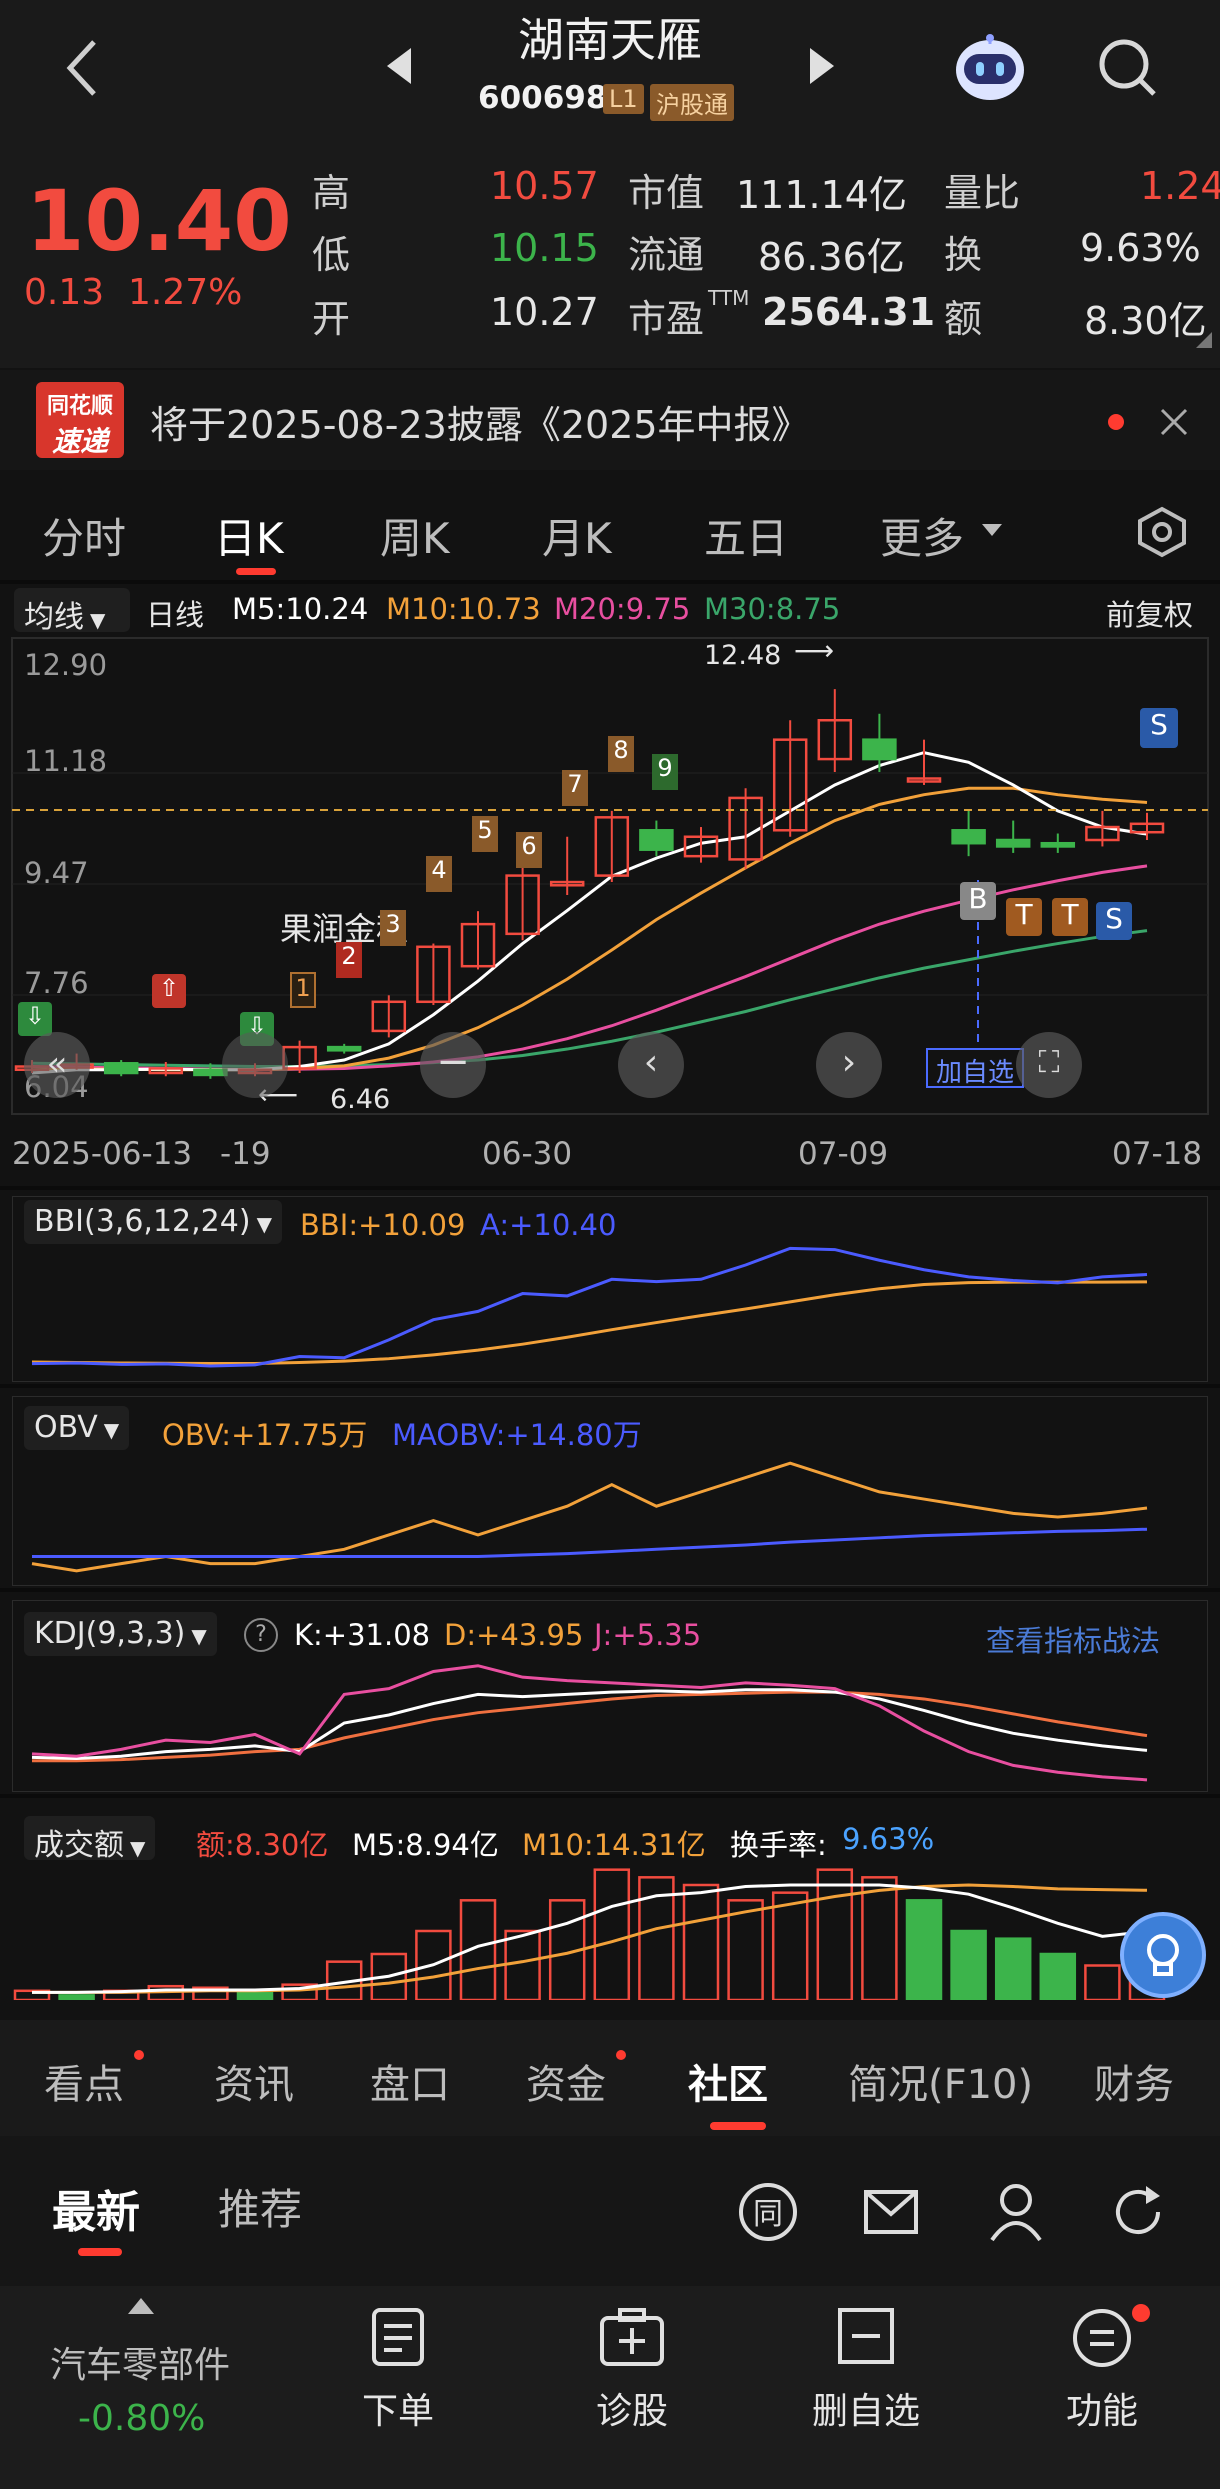  Describe the element at coordinates (610, 1491) in the screenshot. I see `obv-chart` at that location.